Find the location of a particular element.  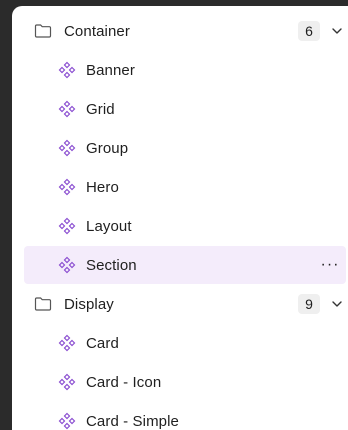

tree-item-banner: Banner is located at coordinates (185, 70).